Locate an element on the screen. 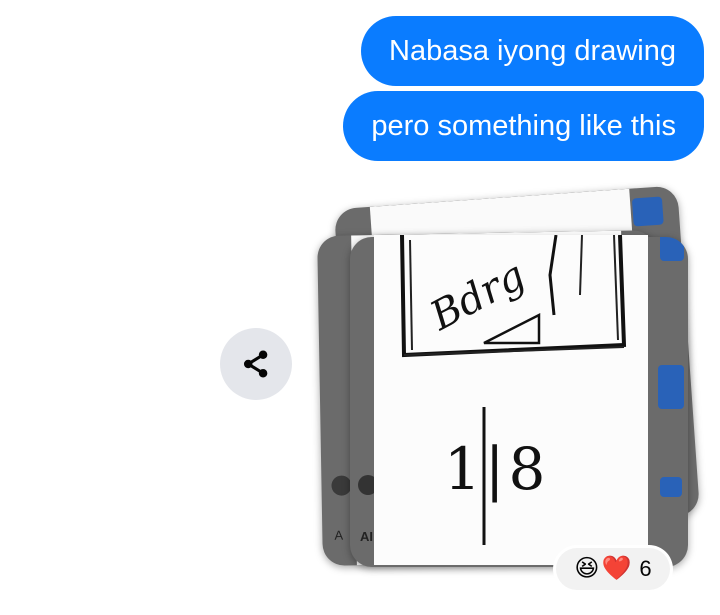 The image size is (720, 615). message-text: Nabasa iyong drawing is located at coordinates (532, 50).